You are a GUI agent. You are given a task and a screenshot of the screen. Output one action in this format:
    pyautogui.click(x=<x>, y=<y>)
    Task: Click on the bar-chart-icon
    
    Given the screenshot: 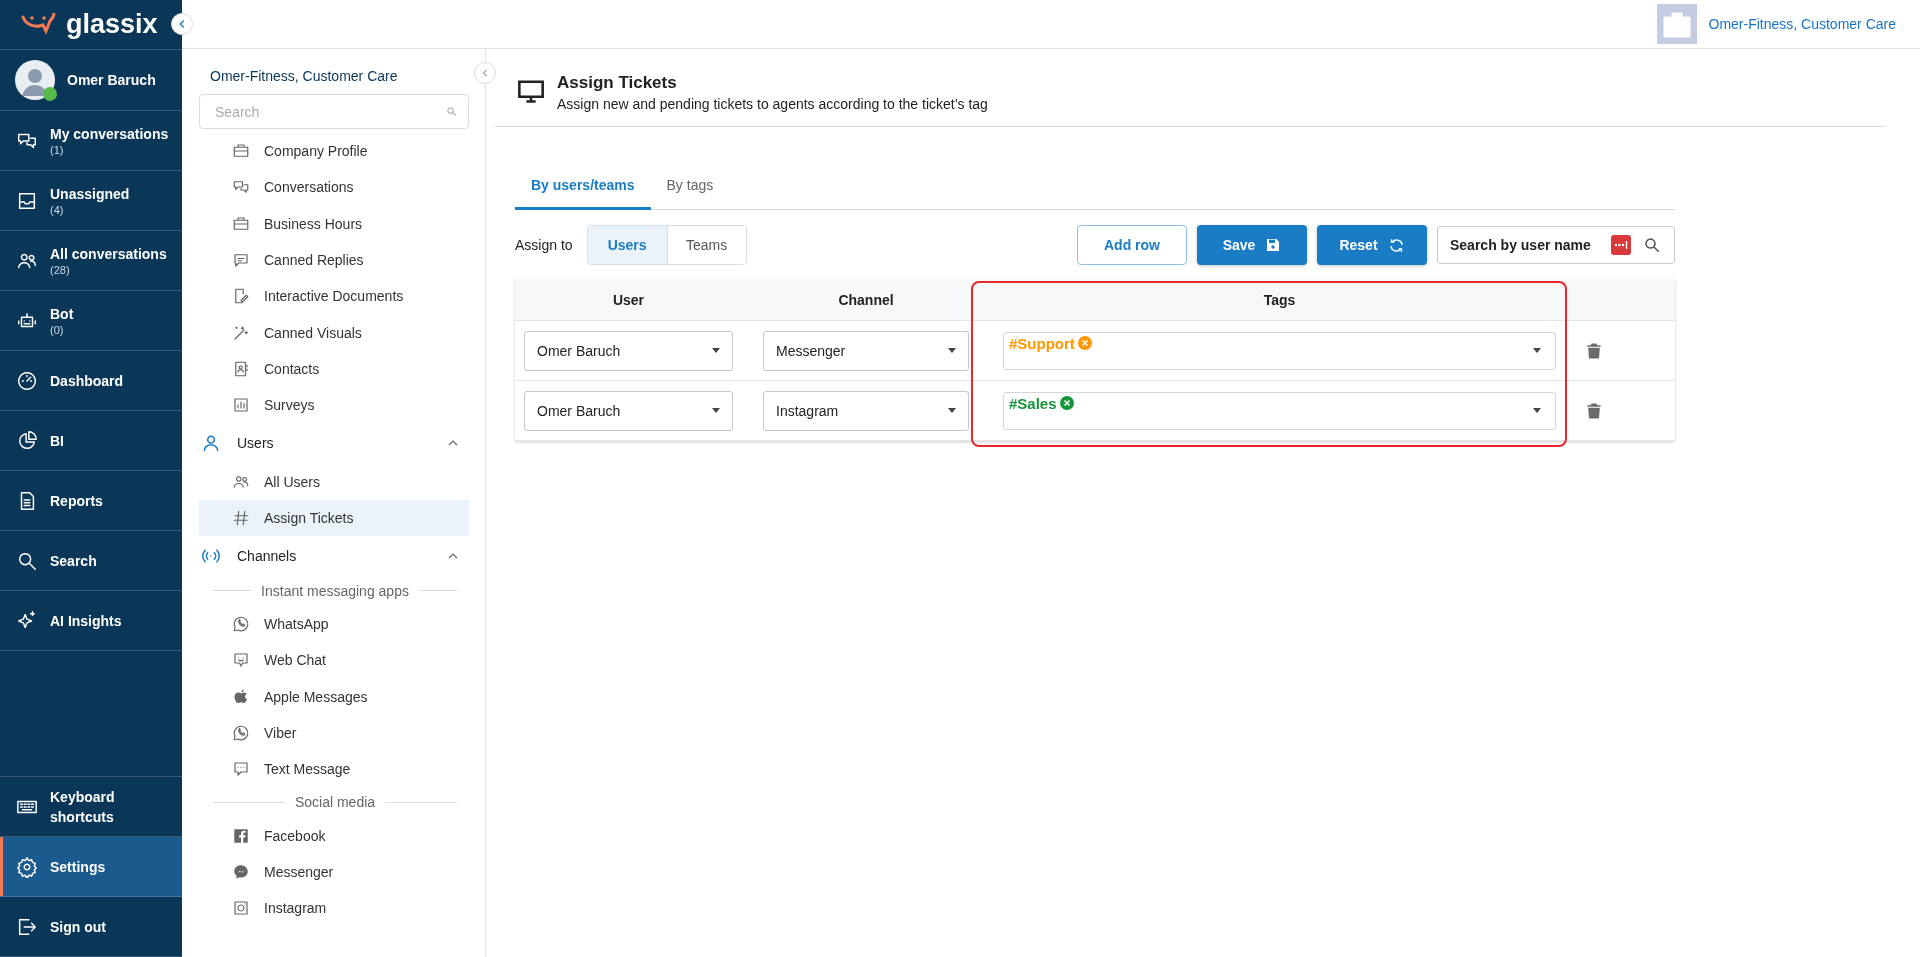 What is the action you would take?
    pyautogui.click(x=241, y=405)
    